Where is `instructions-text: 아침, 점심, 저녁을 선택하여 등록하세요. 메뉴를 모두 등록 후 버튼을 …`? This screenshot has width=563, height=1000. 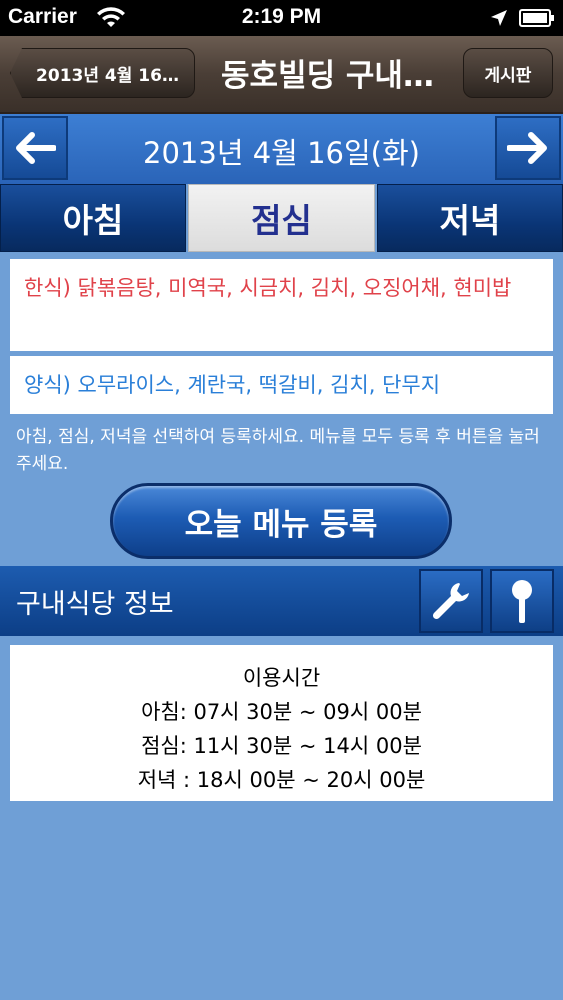 instructions-text: 아침, 점심, 저녁을 선택하여 등록하세요. 메뉴를 모두 등록 후 버튼을 … is located at coordinates (278, 450).